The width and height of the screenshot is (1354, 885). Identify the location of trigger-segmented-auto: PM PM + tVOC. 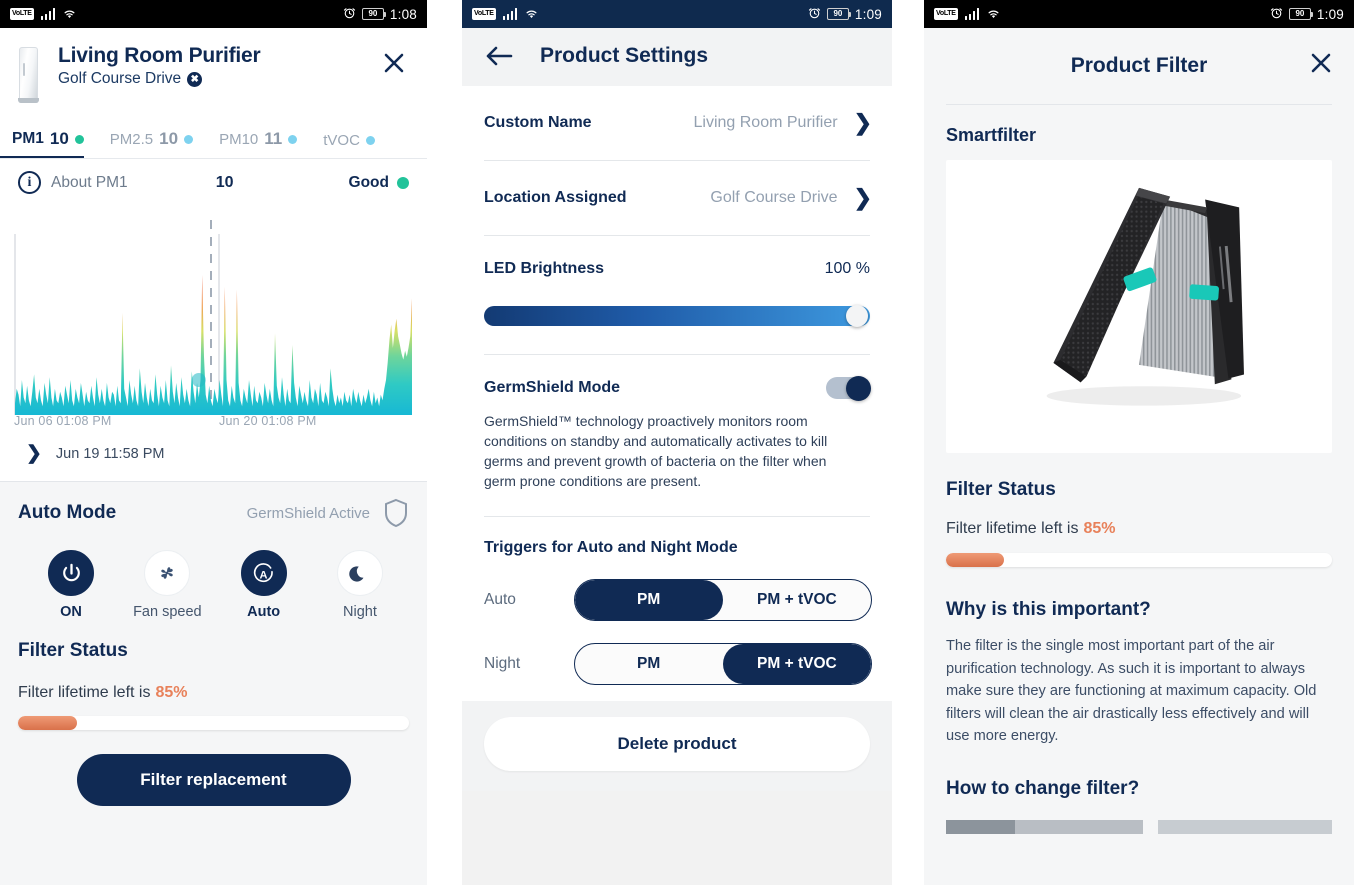
(722, 599).